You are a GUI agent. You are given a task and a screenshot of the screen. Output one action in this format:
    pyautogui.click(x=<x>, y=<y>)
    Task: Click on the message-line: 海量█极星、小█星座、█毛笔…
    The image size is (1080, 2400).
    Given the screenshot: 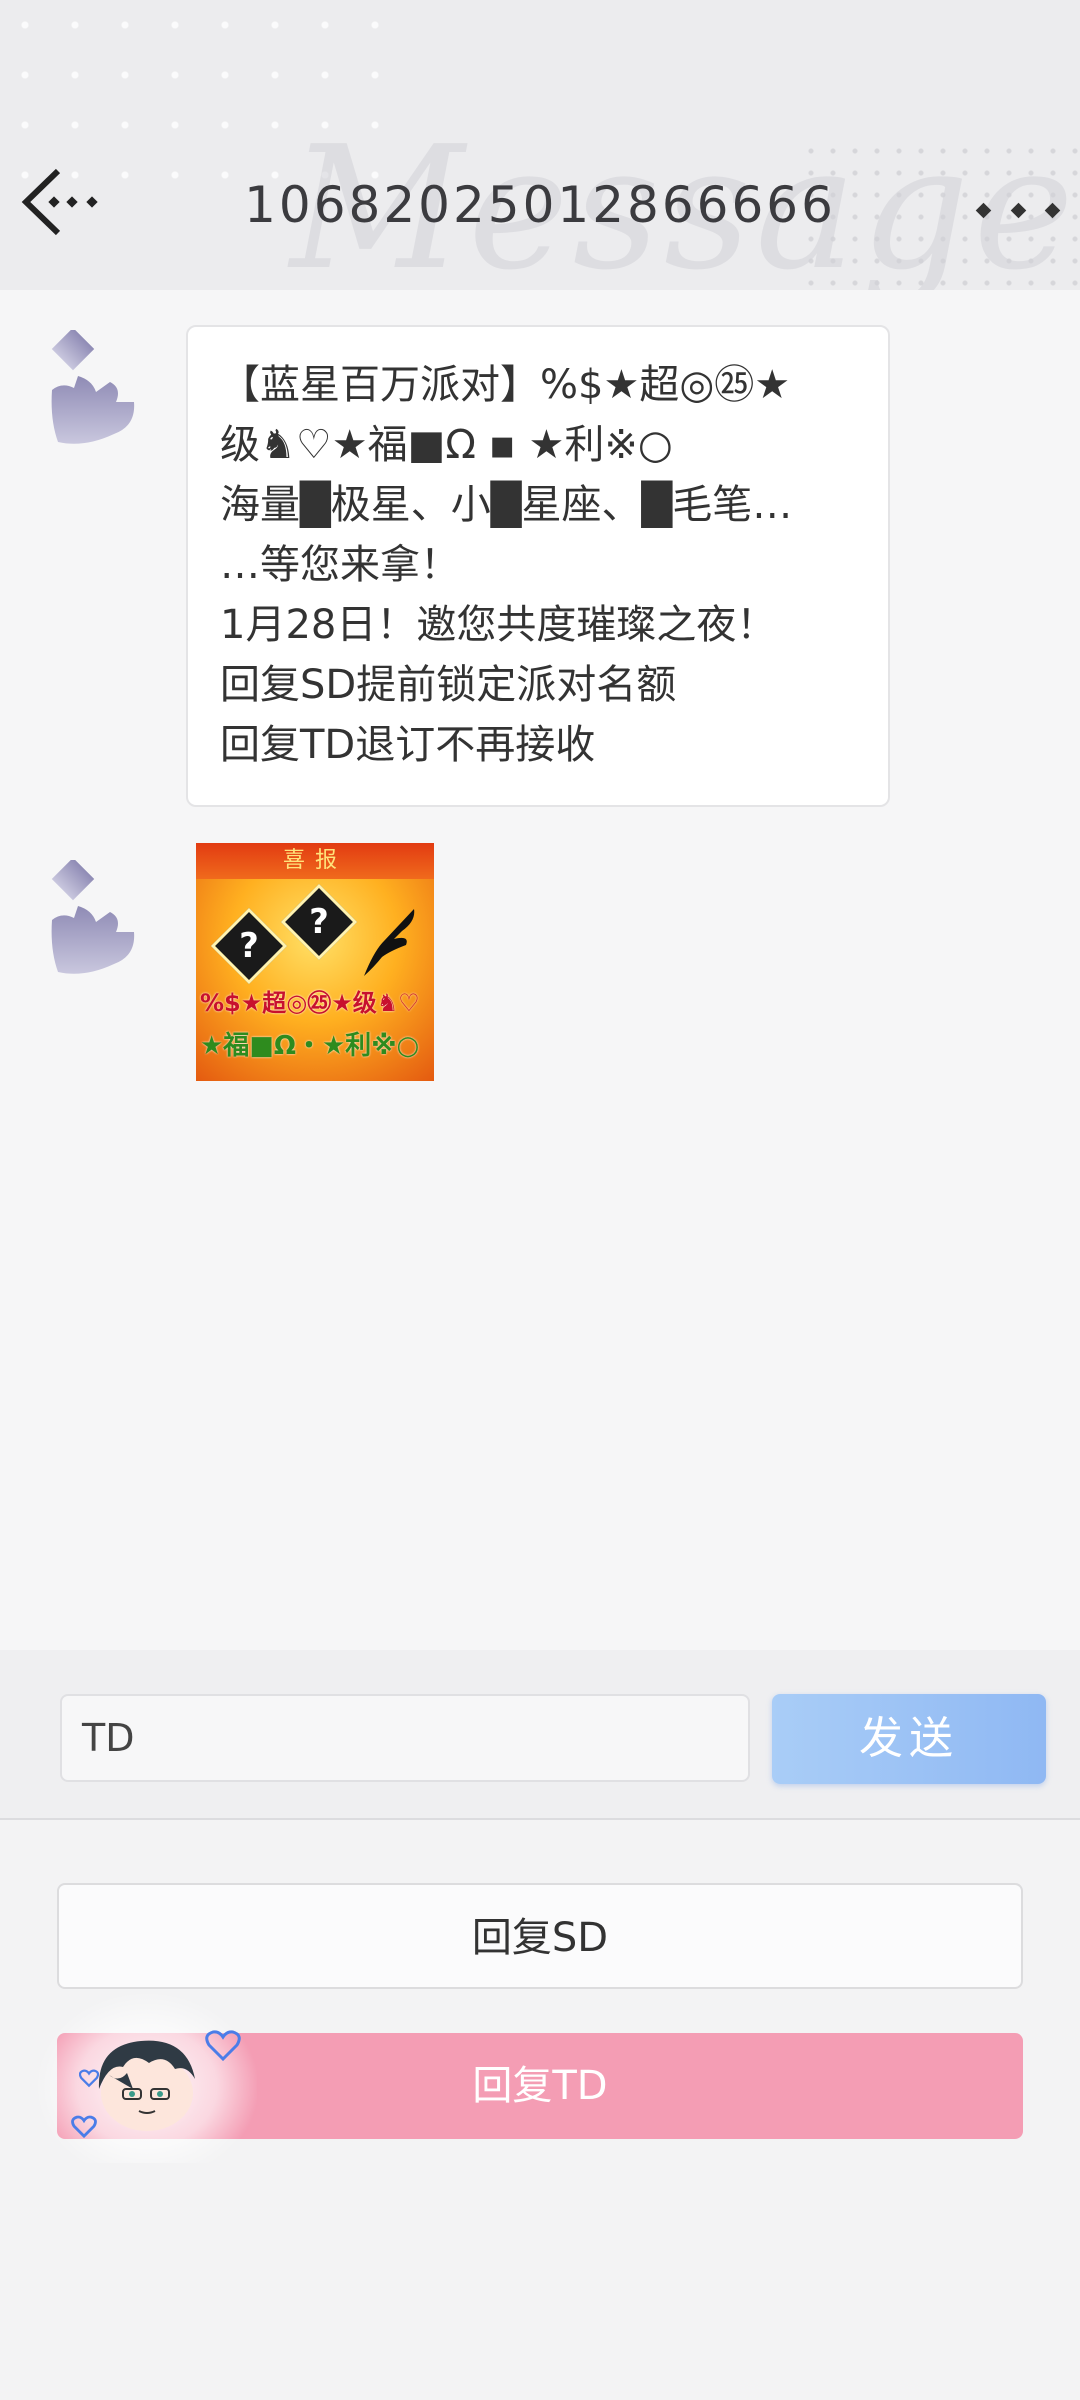 What is the action you would take?
    pyautogui.click(x=506, y=505)
    